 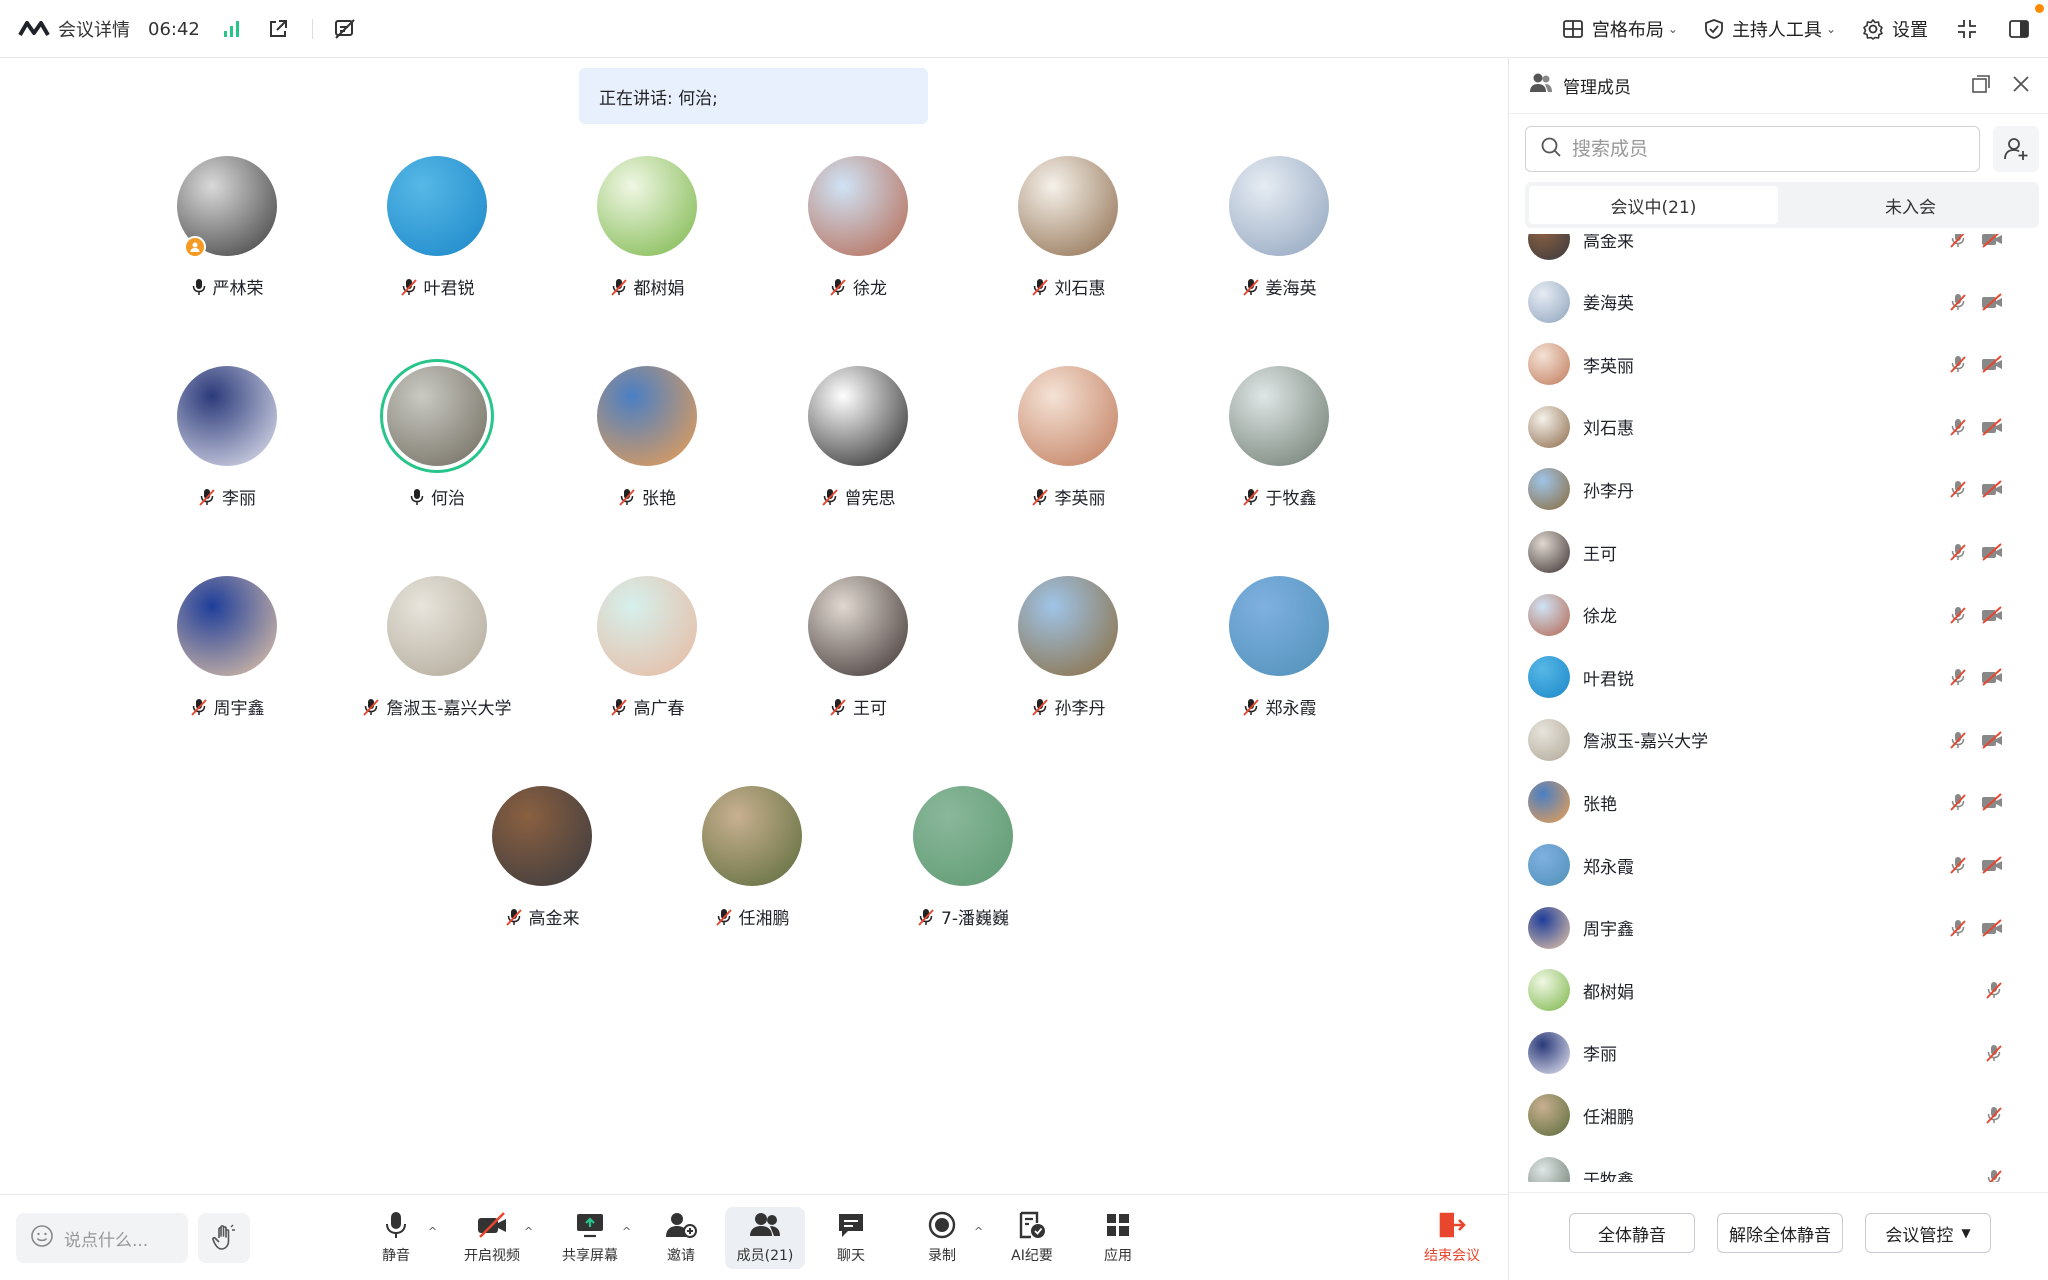 What do you see at coordinates (1620, 29) in the screenshot?
I see `grid-layout-button: 宫格布局 ⌄` at bounding box center [1620, 29].